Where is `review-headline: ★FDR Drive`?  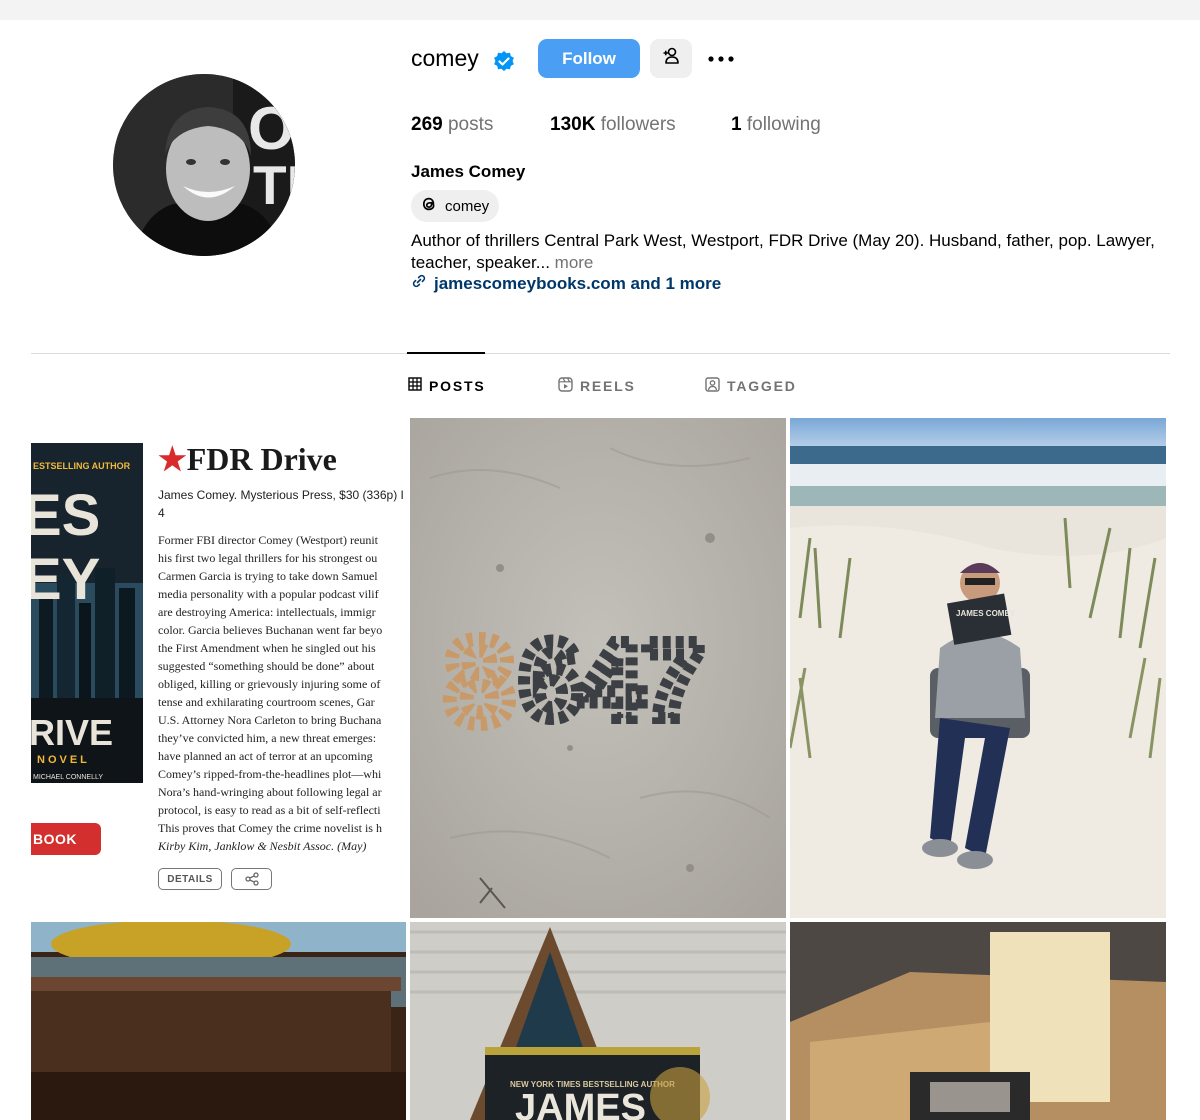 review-headline: ★FDR Drive is located at coordinates (247, 459).